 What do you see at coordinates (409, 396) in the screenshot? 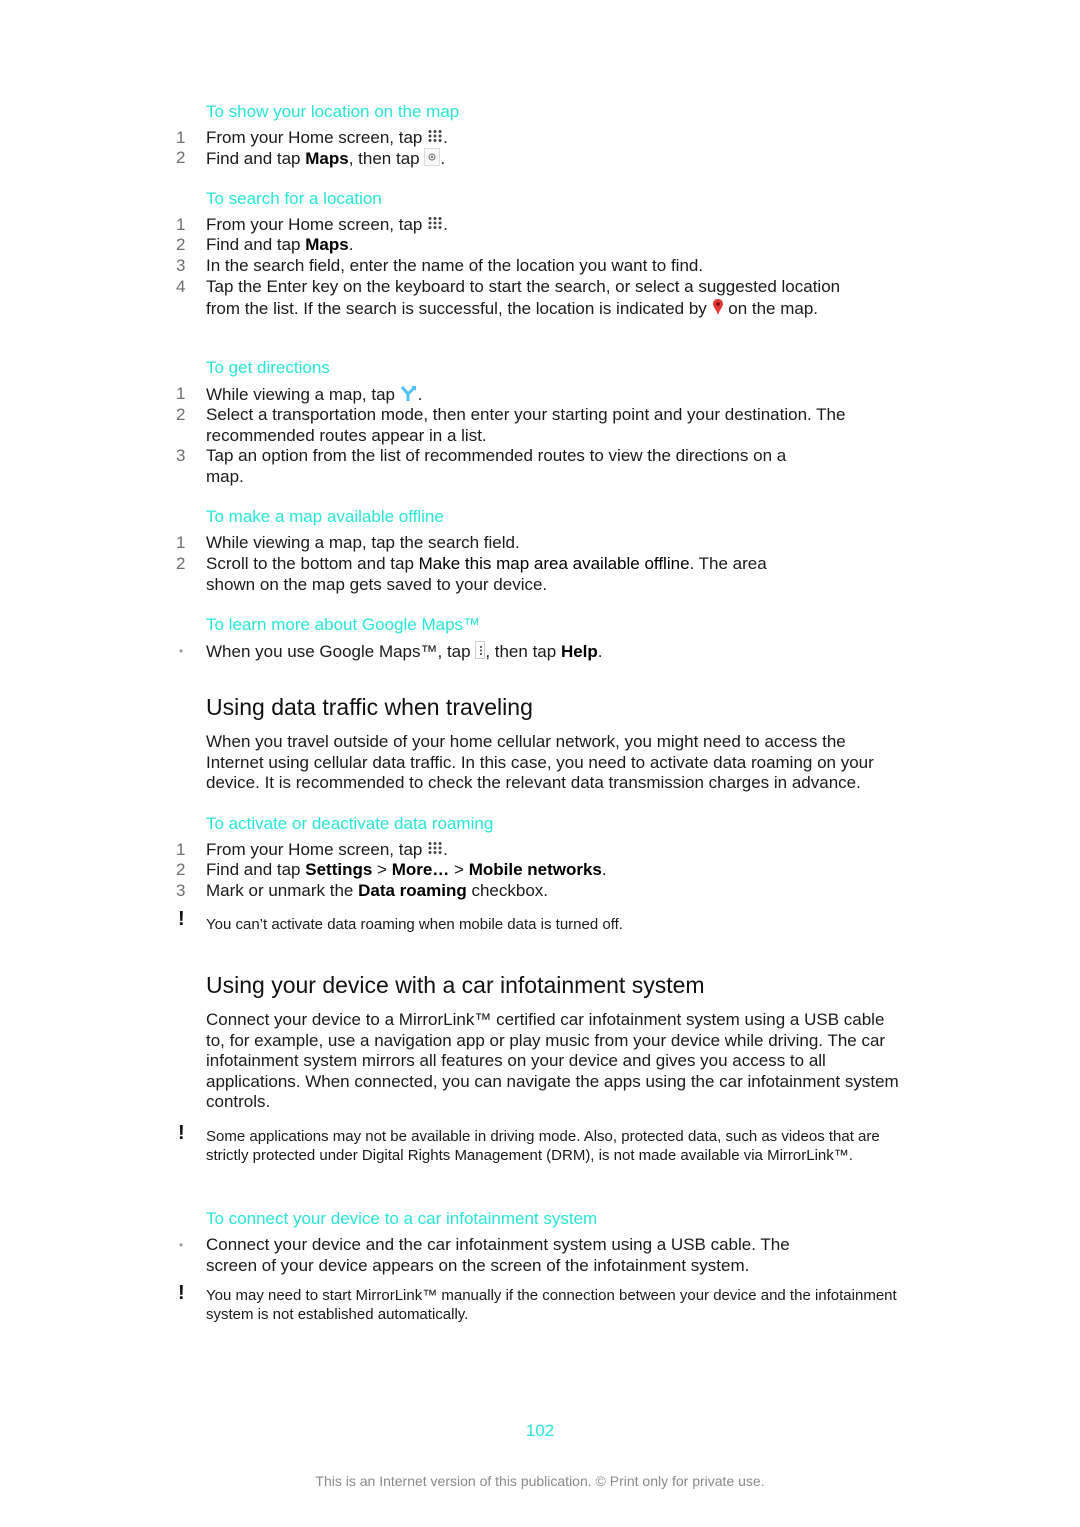
I see `directions-icon` at bounding box center [409, 396].